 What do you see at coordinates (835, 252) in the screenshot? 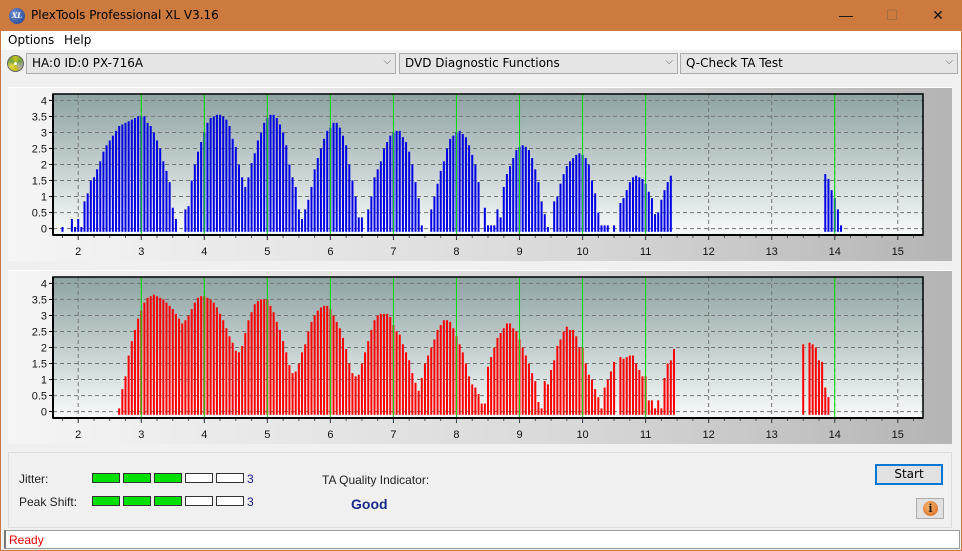
I see `x-tick-label: 14` at bounding box center [835, 252].